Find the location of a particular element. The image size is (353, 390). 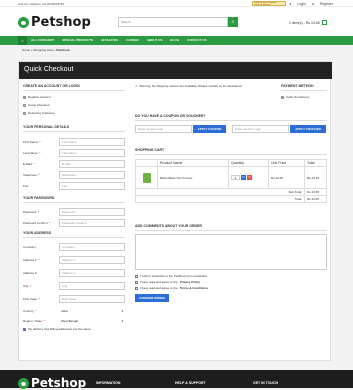

product-image is located at coordinates (146, 177).